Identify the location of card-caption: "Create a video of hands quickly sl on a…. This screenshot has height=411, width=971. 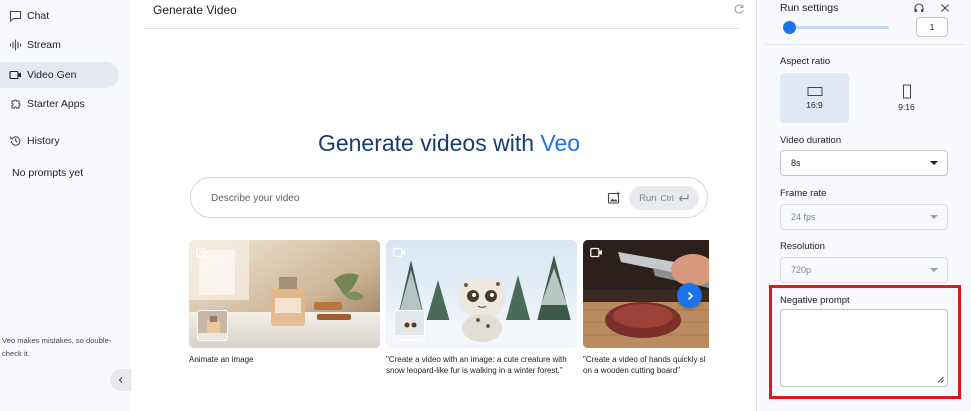
(644, 365).